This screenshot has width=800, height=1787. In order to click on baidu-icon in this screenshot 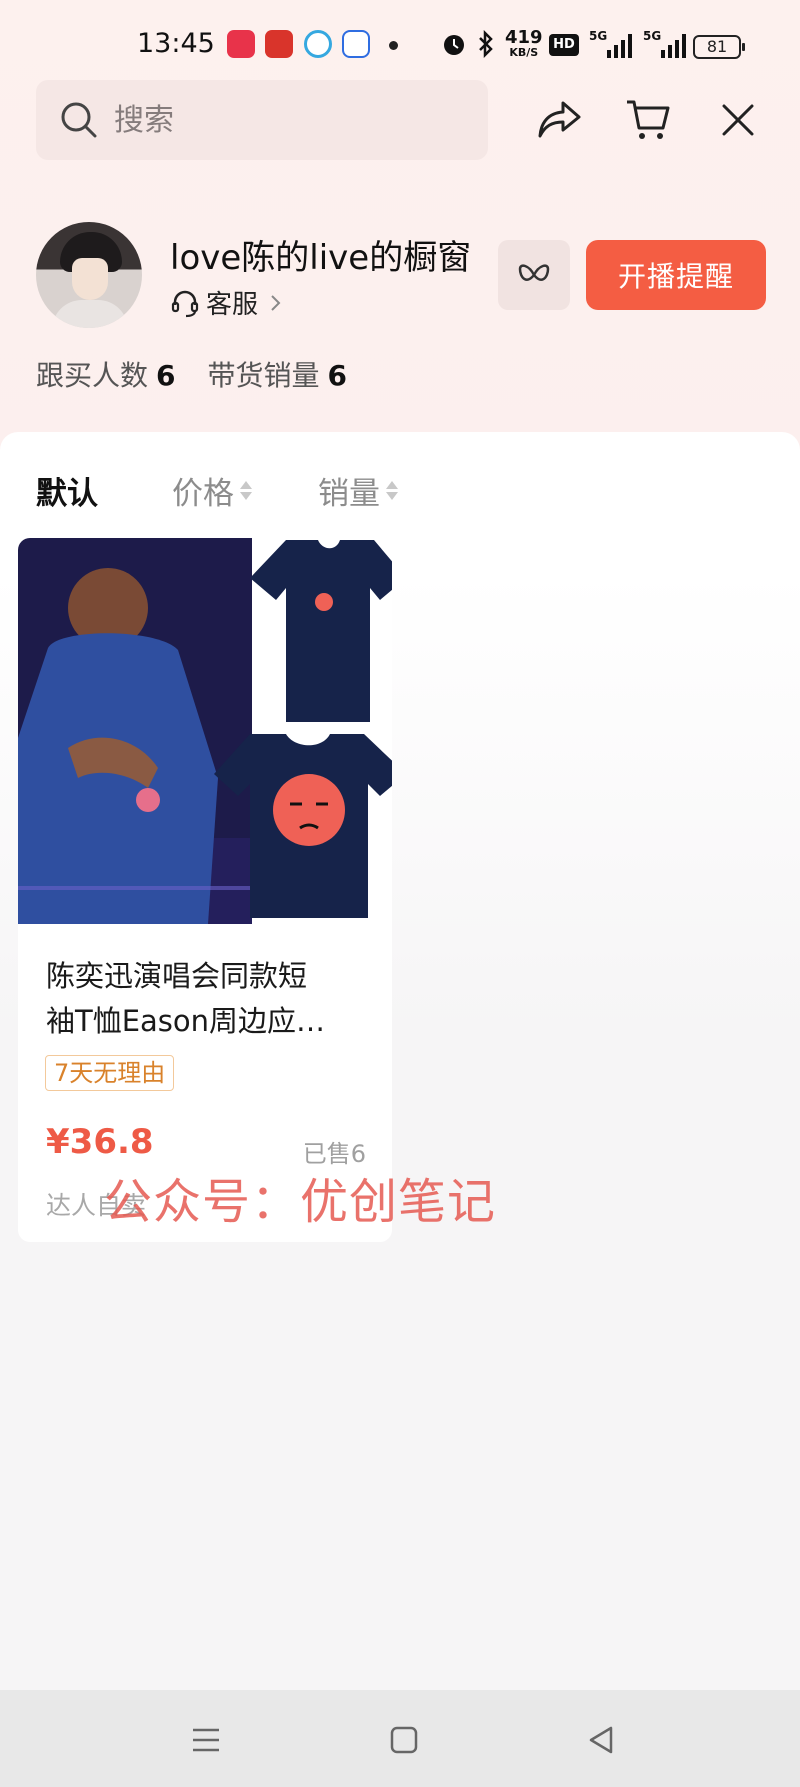, I will do `click(356, 44)`.